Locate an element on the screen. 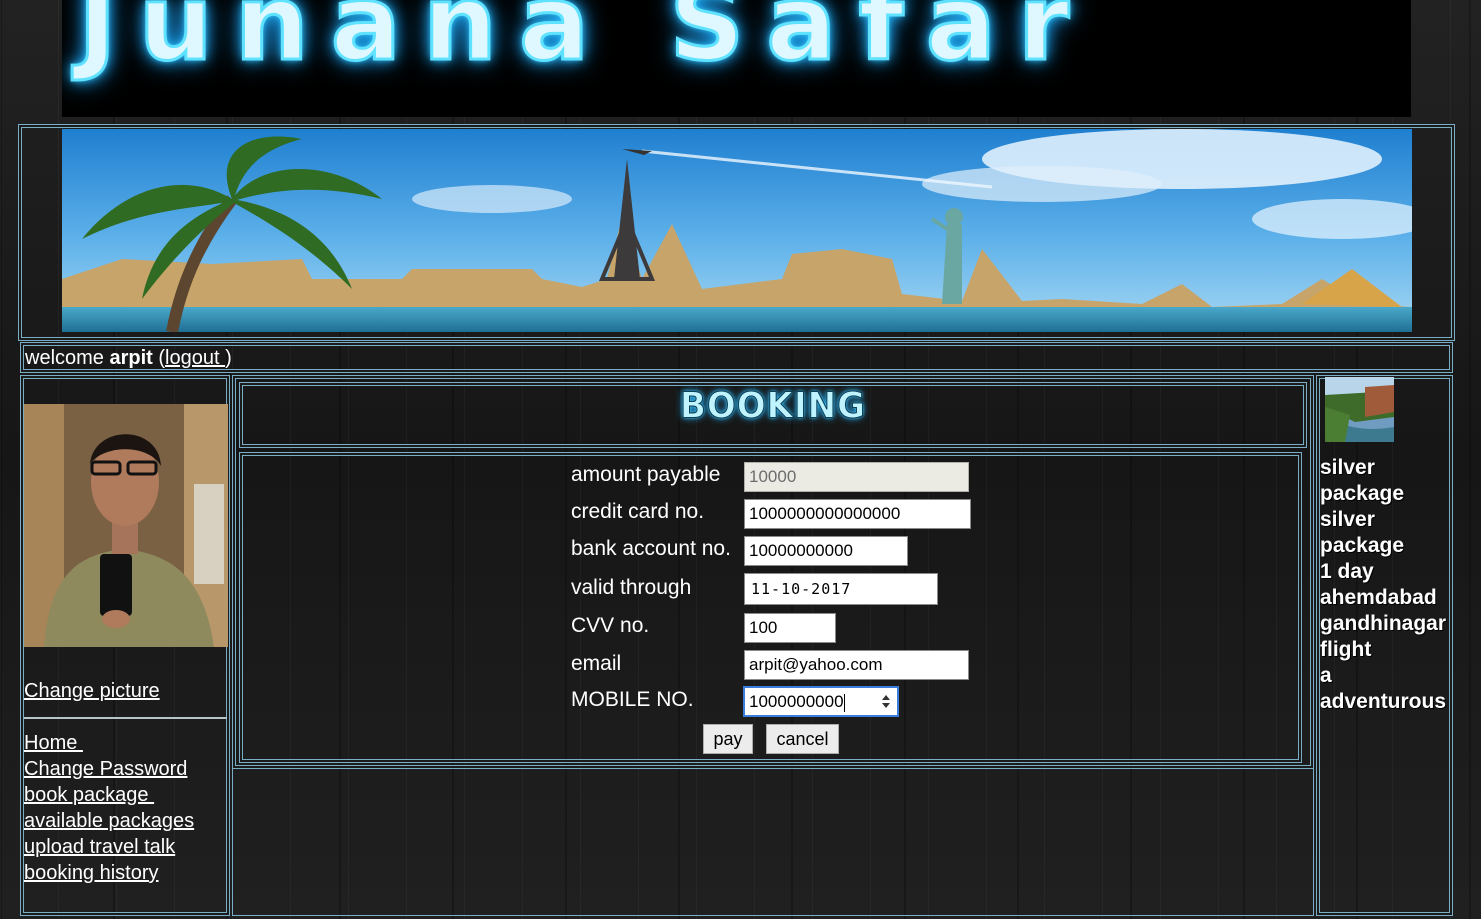 The height and width of the screenshot is (919, 1481). welcome-bar: welcome arpit (logout ) is located at coordinates (736, 357).